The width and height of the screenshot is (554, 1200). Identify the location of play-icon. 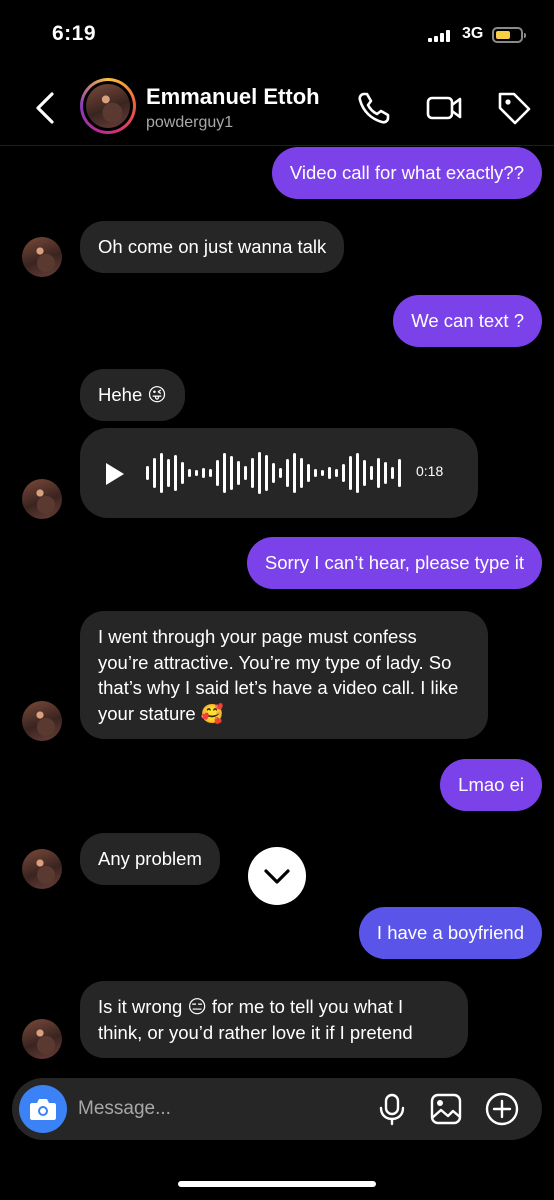
(115, 474).